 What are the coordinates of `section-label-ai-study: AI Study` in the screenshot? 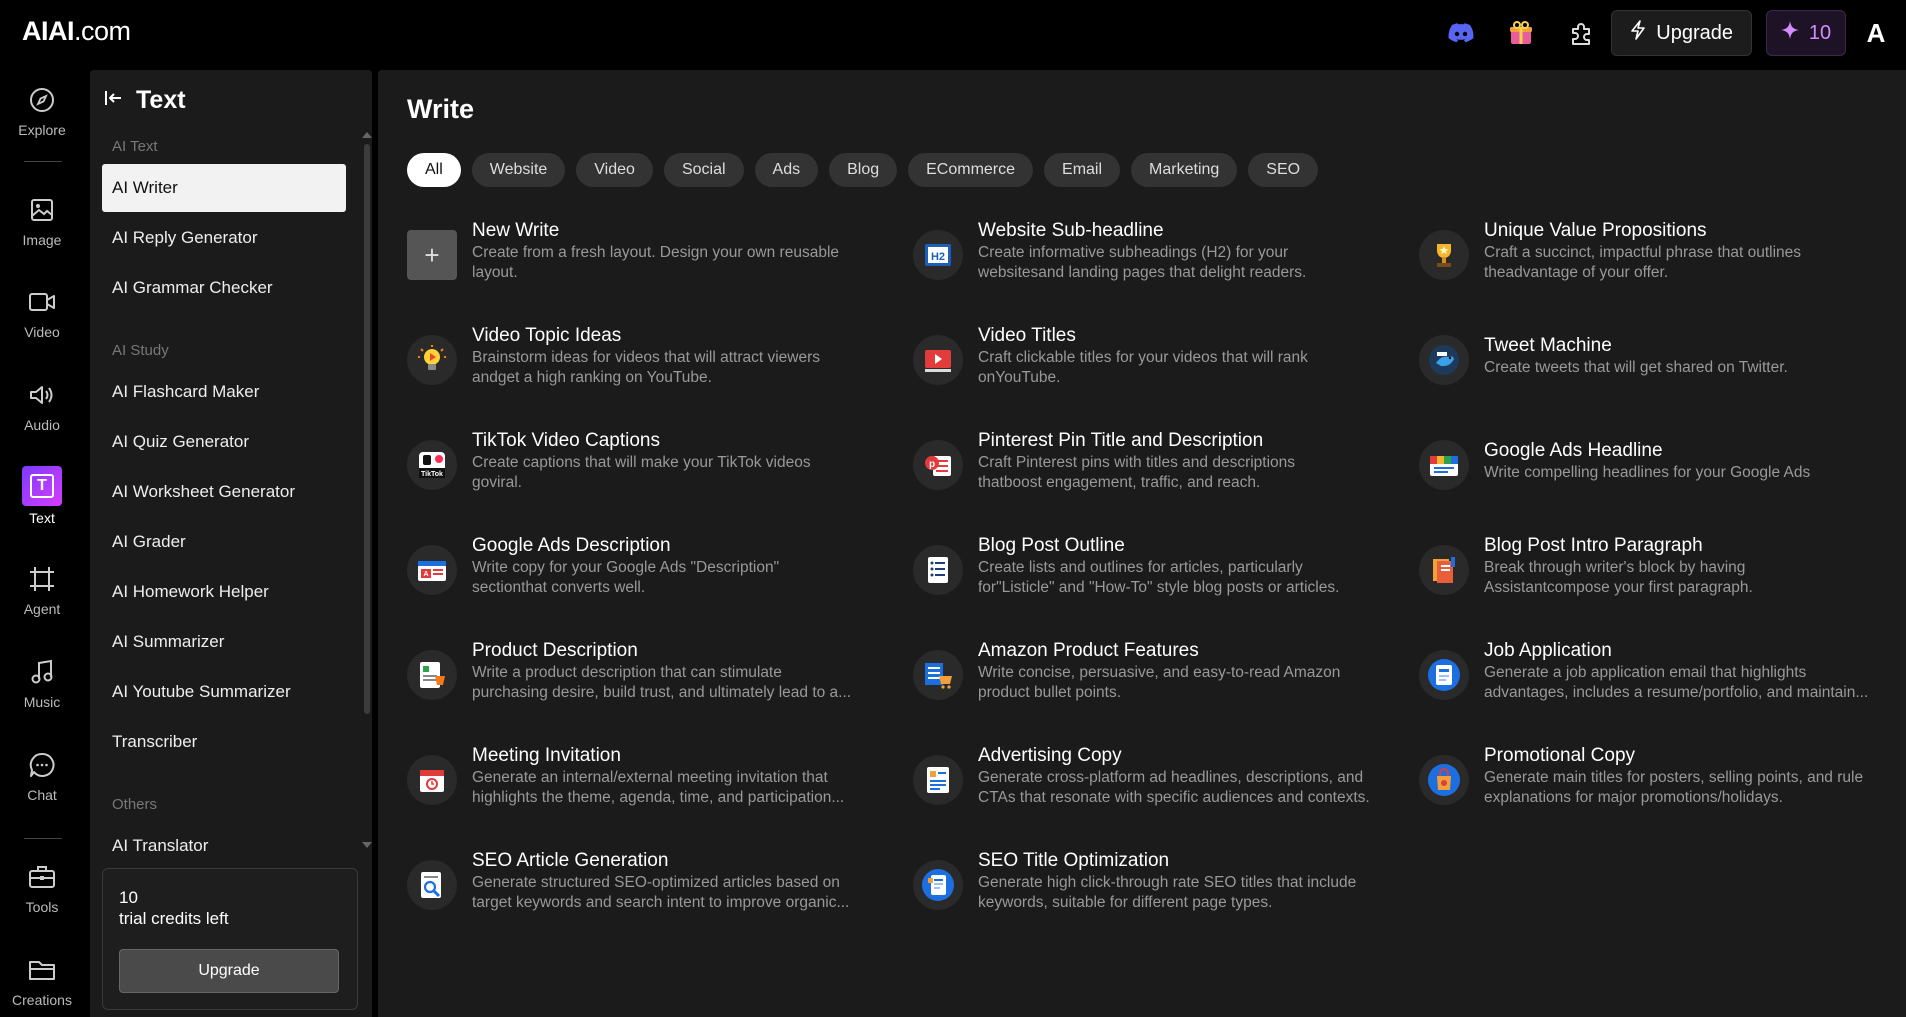 It's located at (140, 350).